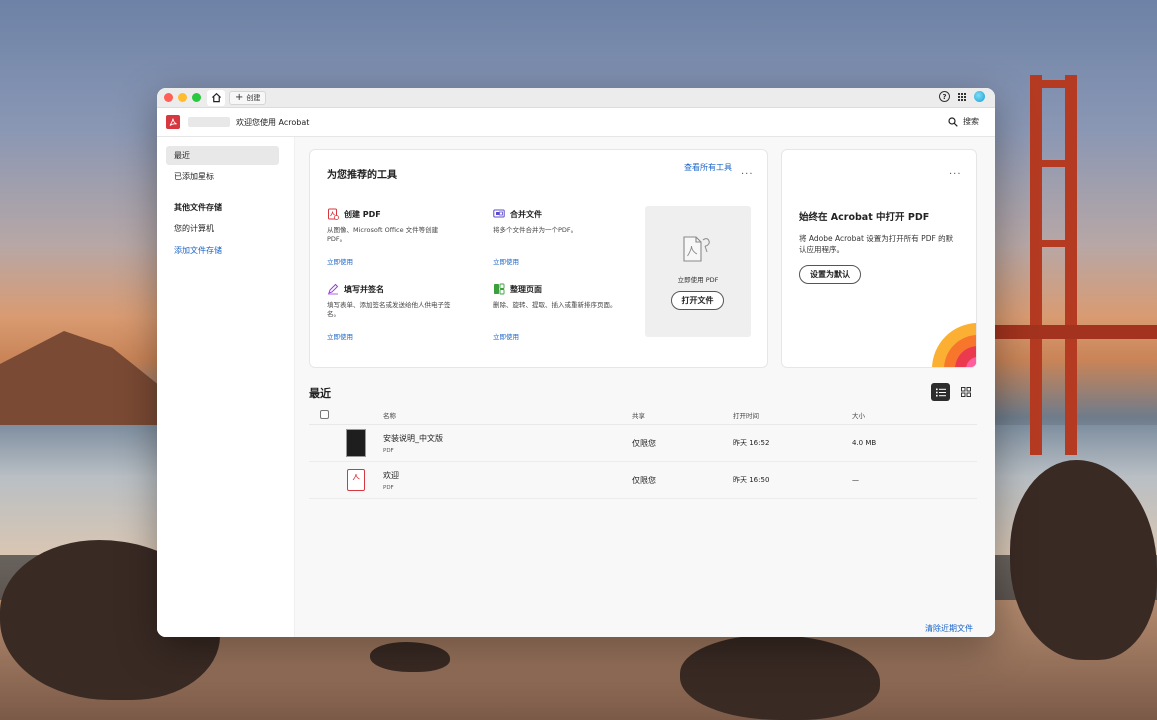 The height and width of the screenshot is (720, 1157). I want to click on column-name: 名称, so click(389, 414).